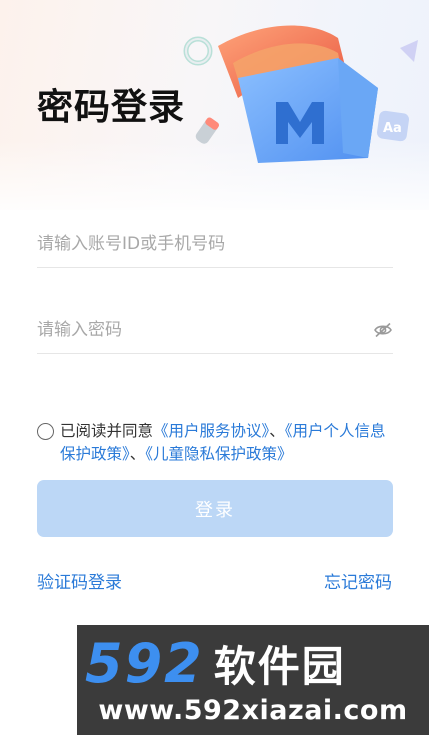 This screenshot has width=429, height=735. I want to click on watermark: 592 软件园 www.592xiazai.com, so click(253, 680).